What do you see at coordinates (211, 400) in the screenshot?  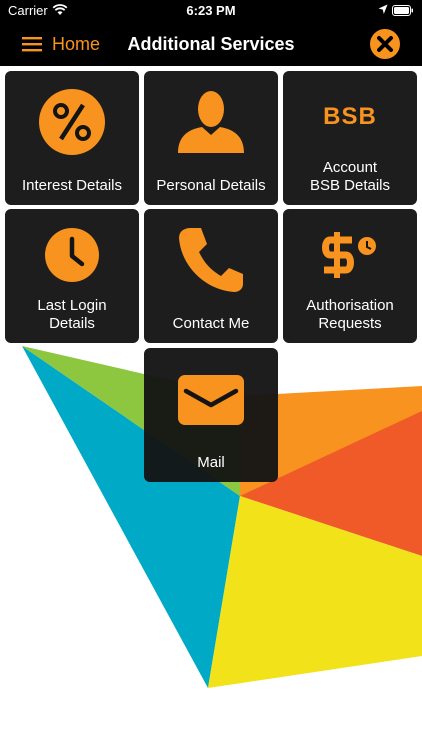 I see `mail-icon` at bounding box center [211, 400].